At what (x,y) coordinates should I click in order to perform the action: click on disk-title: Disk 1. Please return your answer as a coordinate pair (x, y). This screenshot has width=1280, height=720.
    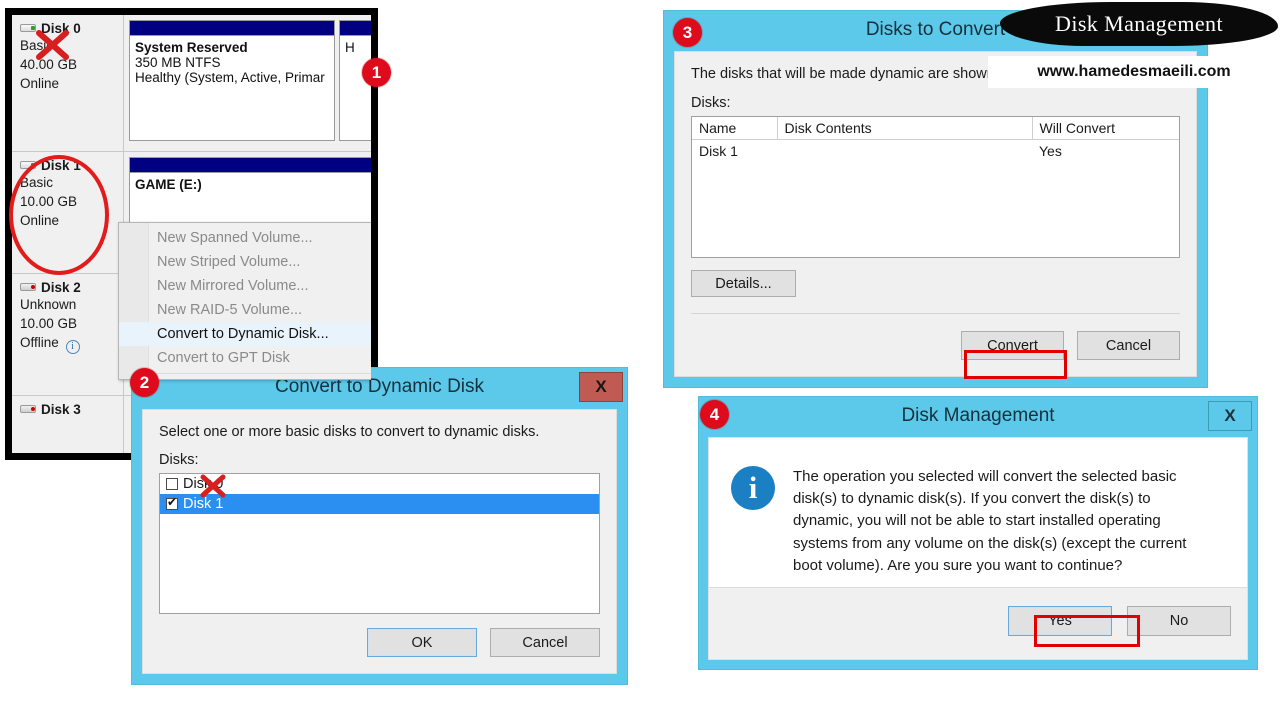
    Looking at the image, I should click on (71, 165).